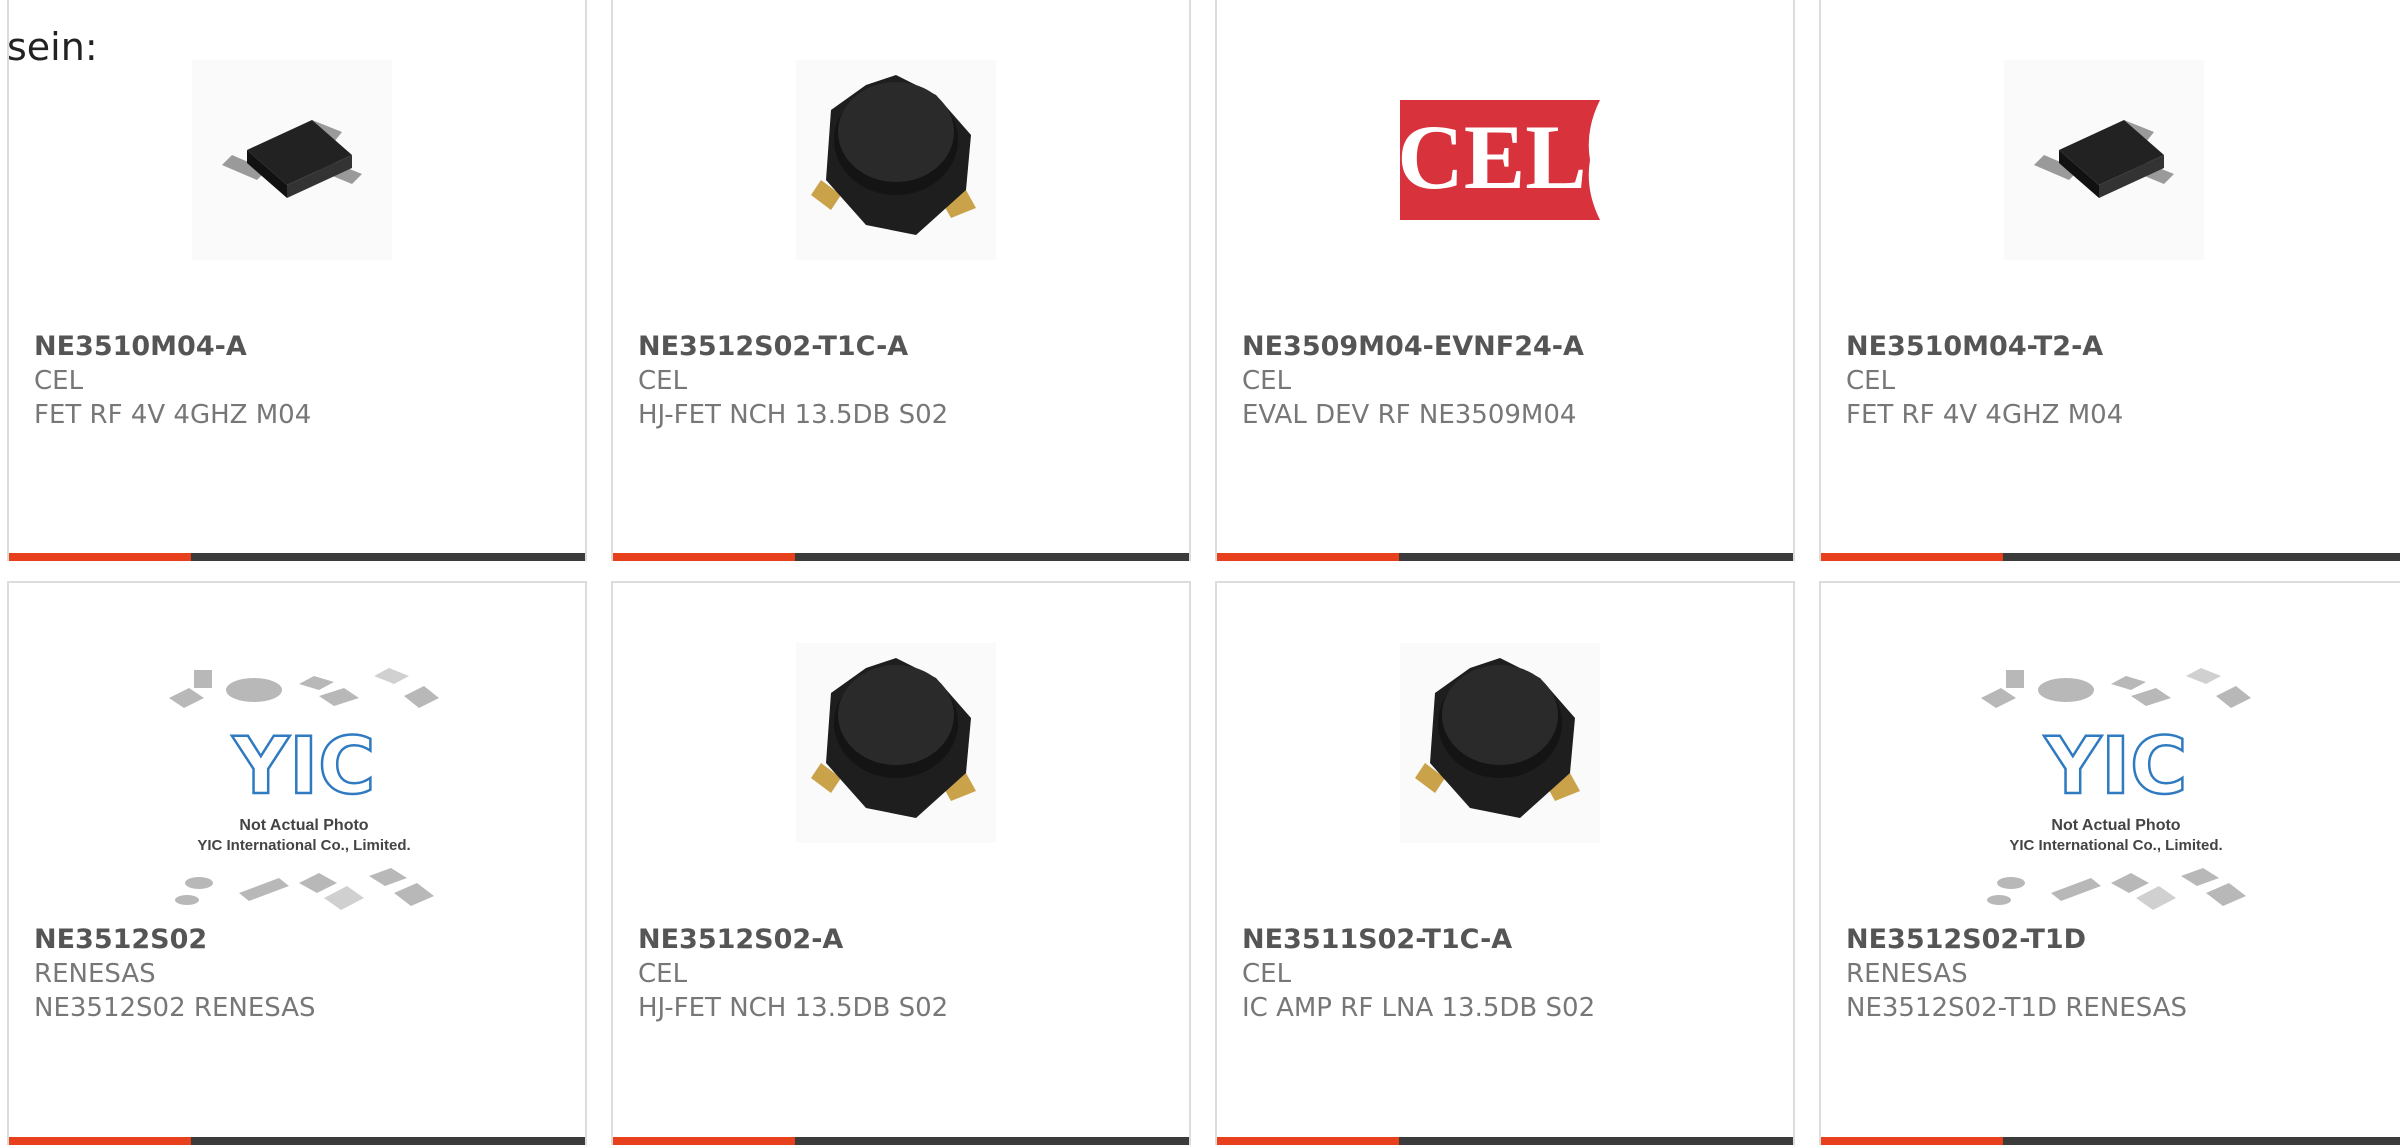 The width and height of the screenshot is (2400, 1145). What do you see at coordinates (1493, 157) in the screenshot?
I see `cel-logo-text: CEL` at bounding box center [1493, 157].